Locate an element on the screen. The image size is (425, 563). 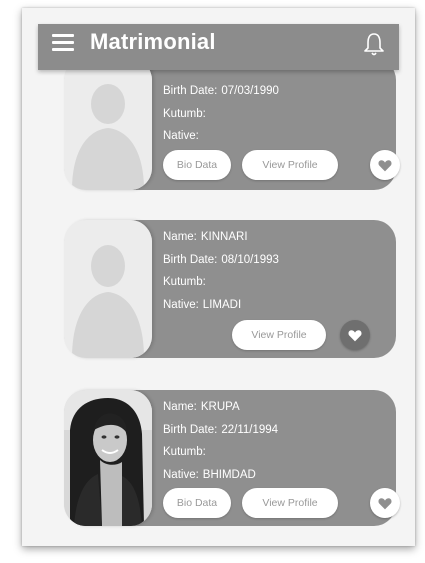
birth-date-row: Birth Date: 08/10/1993 is located at coordinates (221, 259).